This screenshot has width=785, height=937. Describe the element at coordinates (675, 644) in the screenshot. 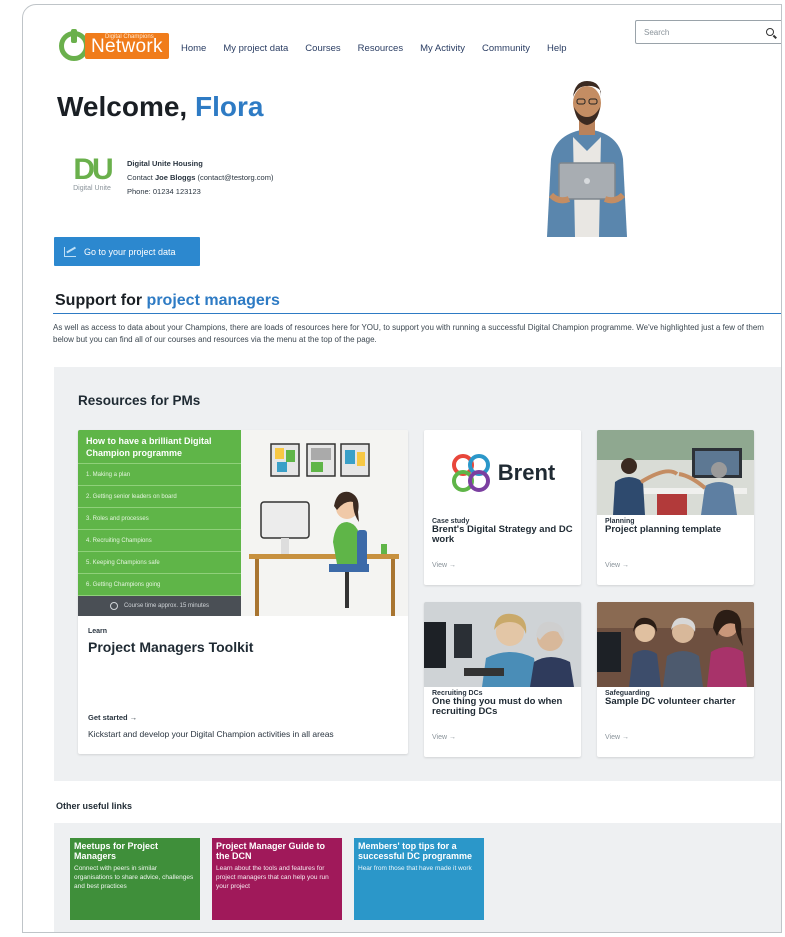

I see `safeguarding-photo` at that location.